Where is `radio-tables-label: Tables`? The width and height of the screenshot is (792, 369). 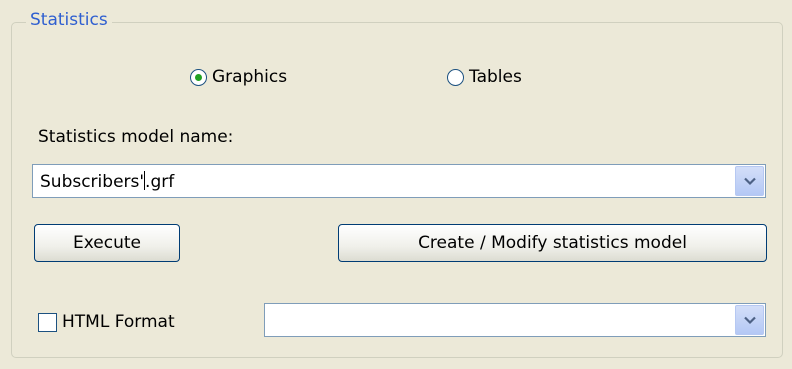 radio-tables-label: Tables is located at coordinates (495, 77).